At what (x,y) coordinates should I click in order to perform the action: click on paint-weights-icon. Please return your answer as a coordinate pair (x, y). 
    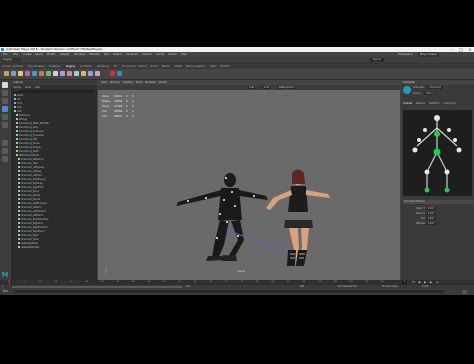
    Looking at the image, I should click on (27, 73).